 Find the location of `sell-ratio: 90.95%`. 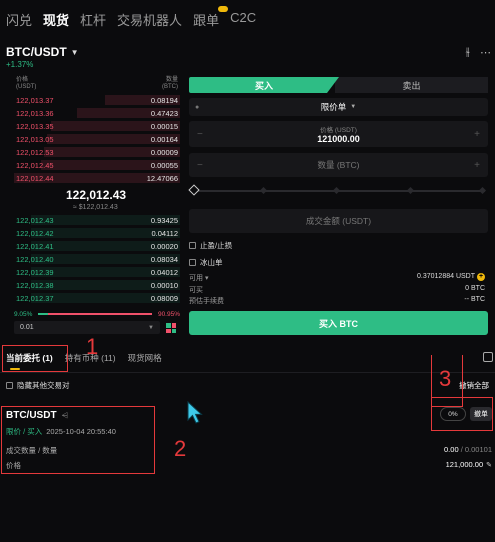

sell-ratio: 90.95% is located at coordinates (168, 314).